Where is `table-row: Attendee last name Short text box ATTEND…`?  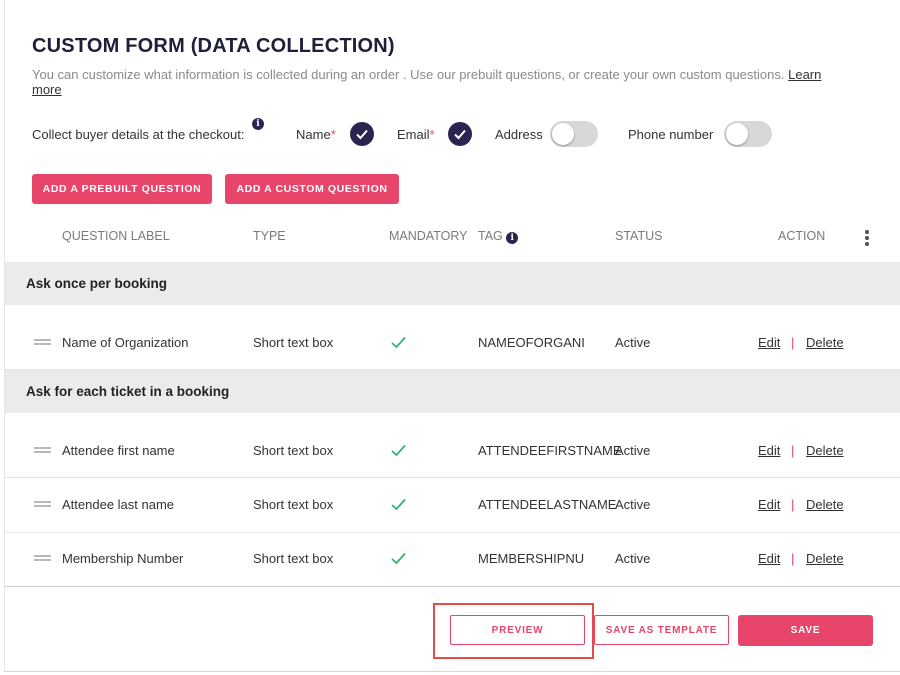 table-row: Attendee last name Short text box ATTEND… is located at coordinates (452, 505).